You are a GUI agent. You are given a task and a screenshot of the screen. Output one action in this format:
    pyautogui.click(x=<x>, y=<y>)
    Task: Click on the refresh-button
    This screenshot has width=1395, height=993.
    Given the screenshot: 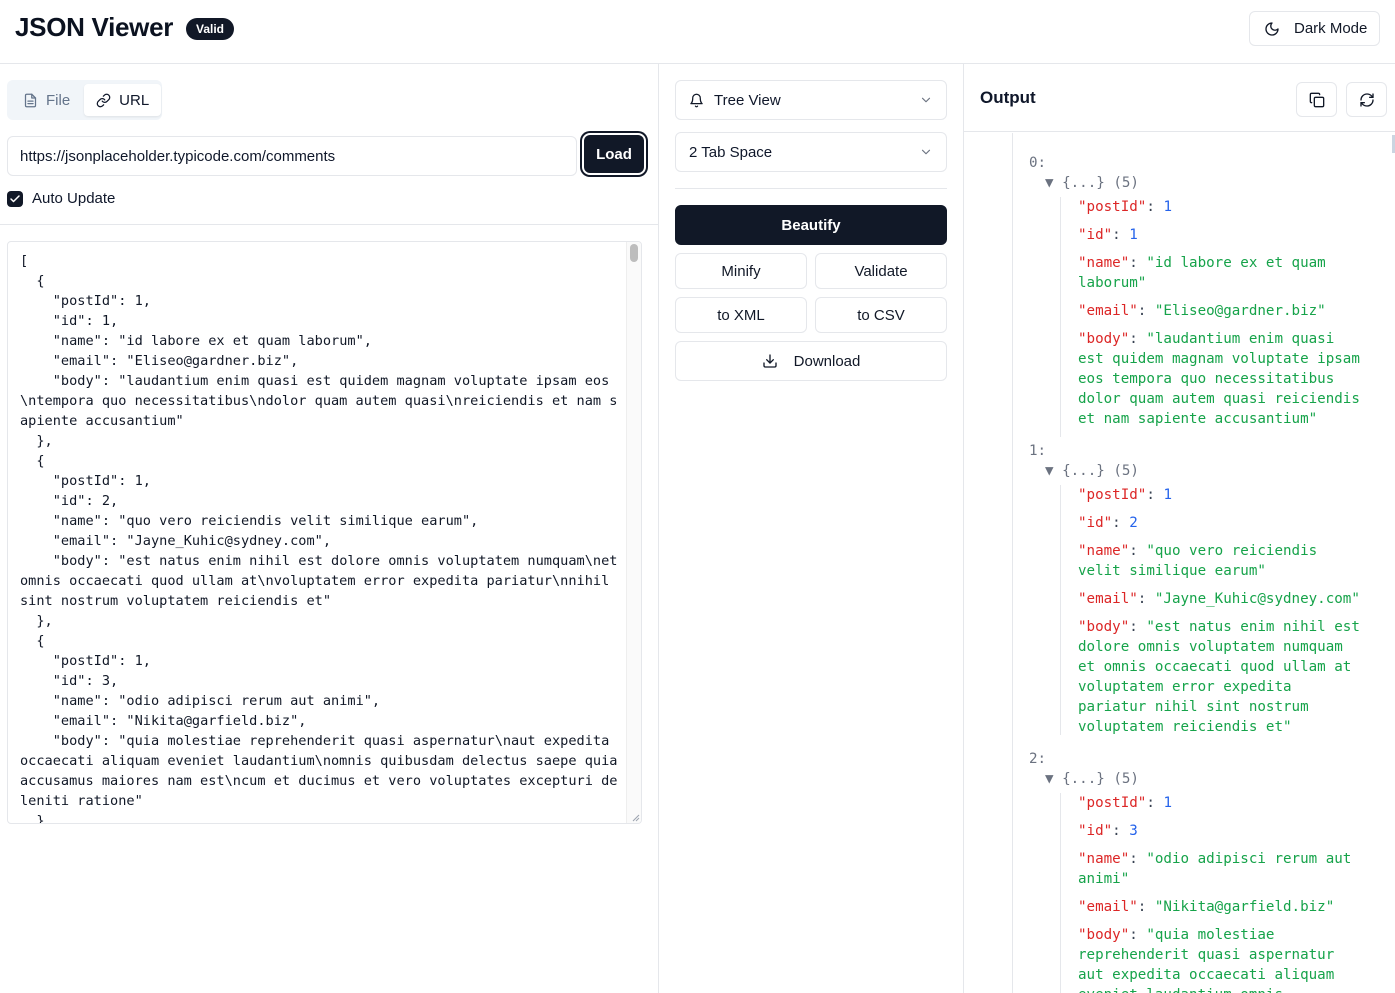 What is the action you would take?
    pyautogui.click(x=1366, y=99)
    